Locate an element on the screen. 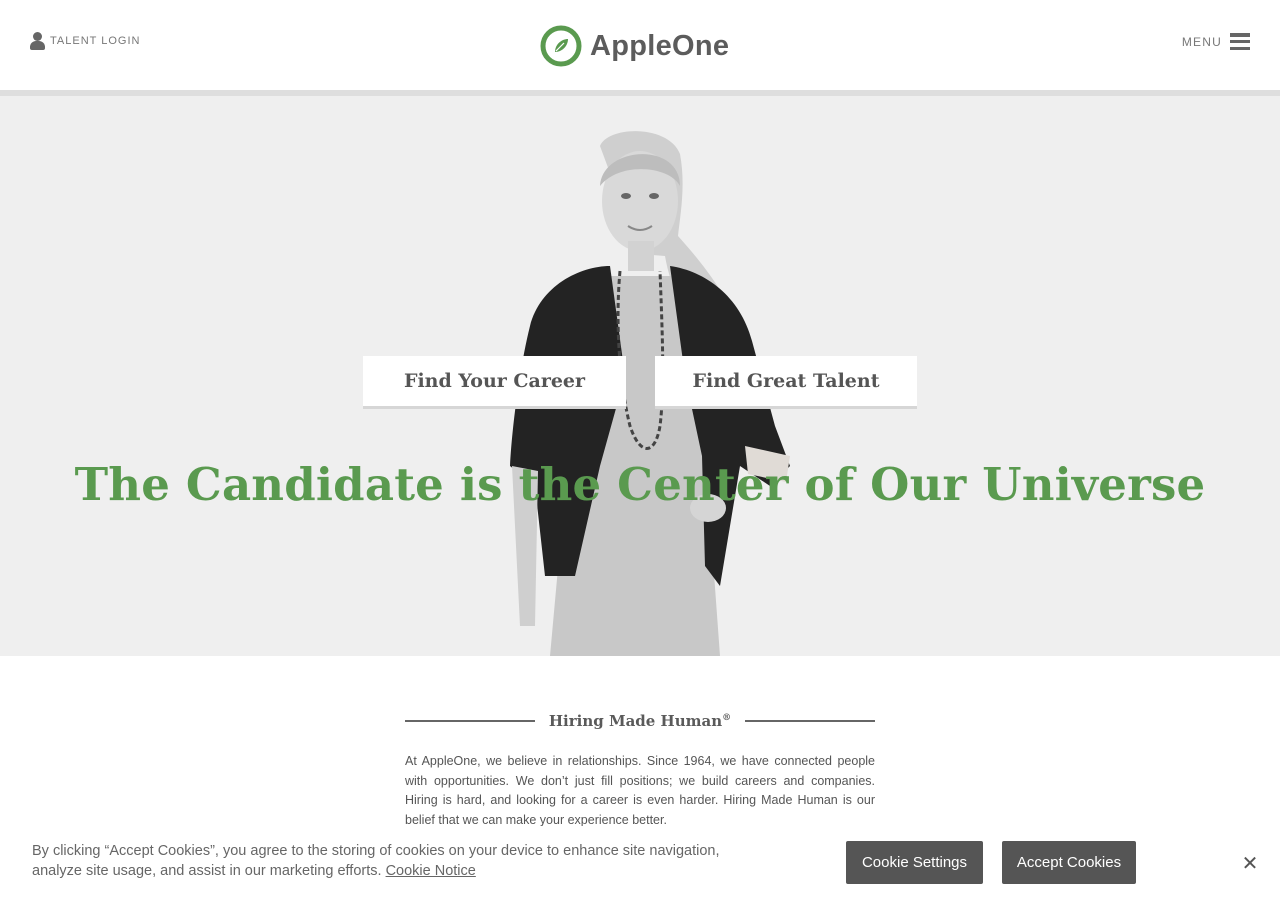 The image size is (1280, 900). talent-login-label: TALENT LOGIN is located at coordinates (95, 41).